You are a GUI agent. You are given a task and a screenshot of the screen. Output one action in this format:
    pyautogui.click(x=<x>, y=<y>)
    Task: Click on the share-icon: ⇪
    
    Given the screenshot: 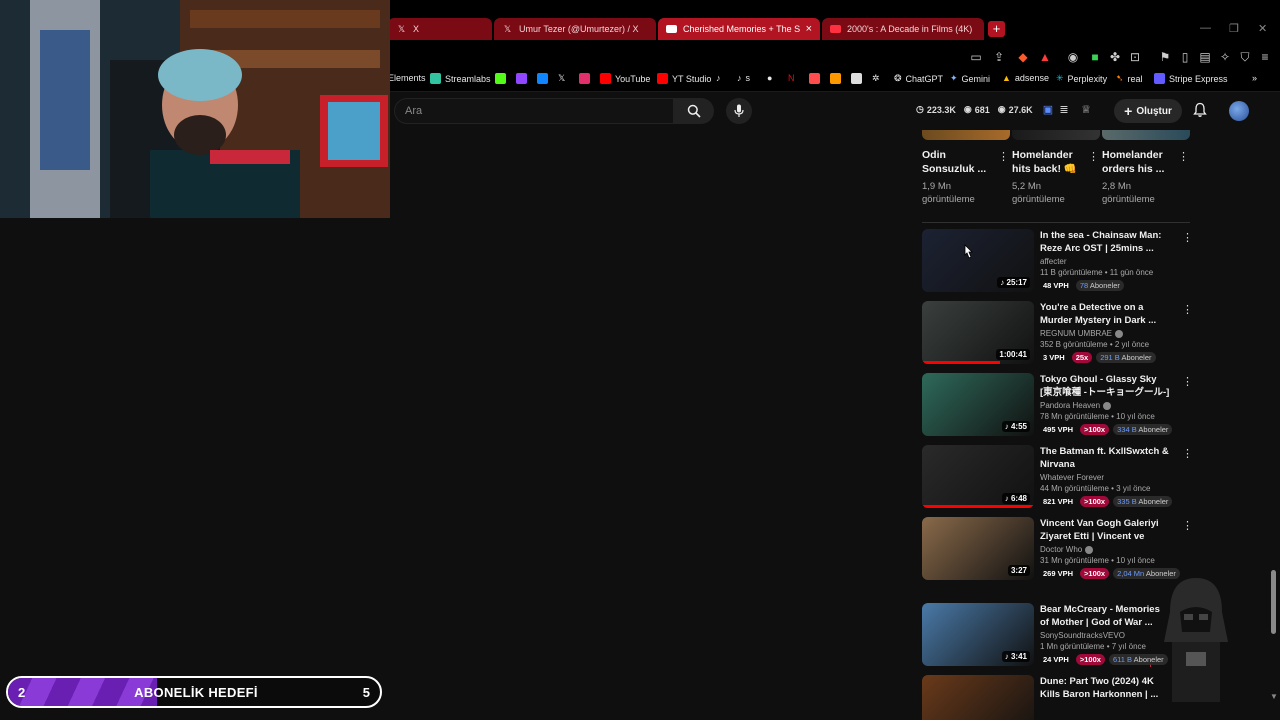 What is the action you would take?
    pyautogui.click(x=999, y=57)
    